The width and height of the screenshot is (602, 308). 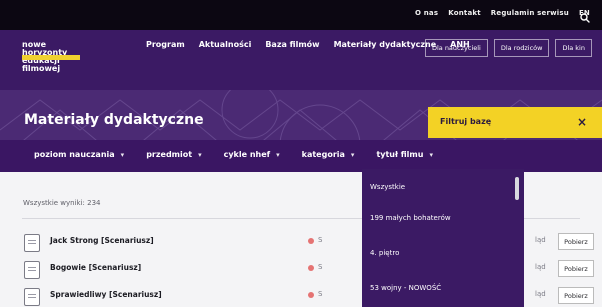 What do you see at coordinates (384, 253) in the screenshot?
I see `dropdown-item-2: 4. piętro` at bounding box center [384, 253].